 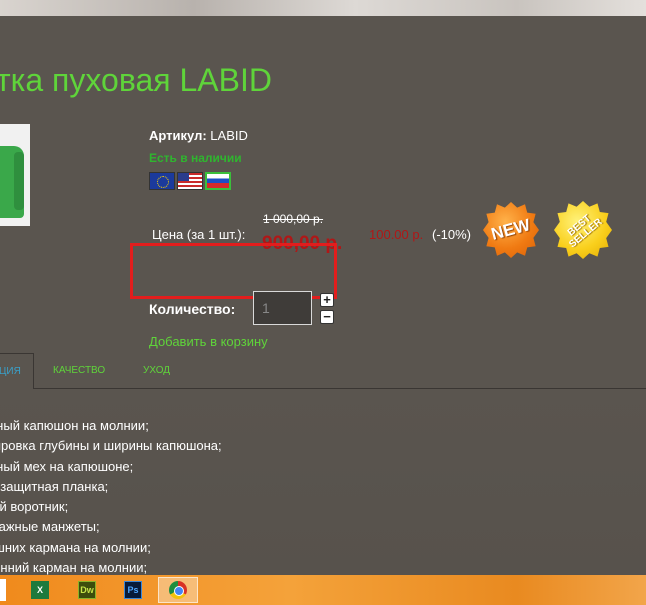 I want to click on windows-taskbar: X Dw Ps, so click(x=323, y=590).